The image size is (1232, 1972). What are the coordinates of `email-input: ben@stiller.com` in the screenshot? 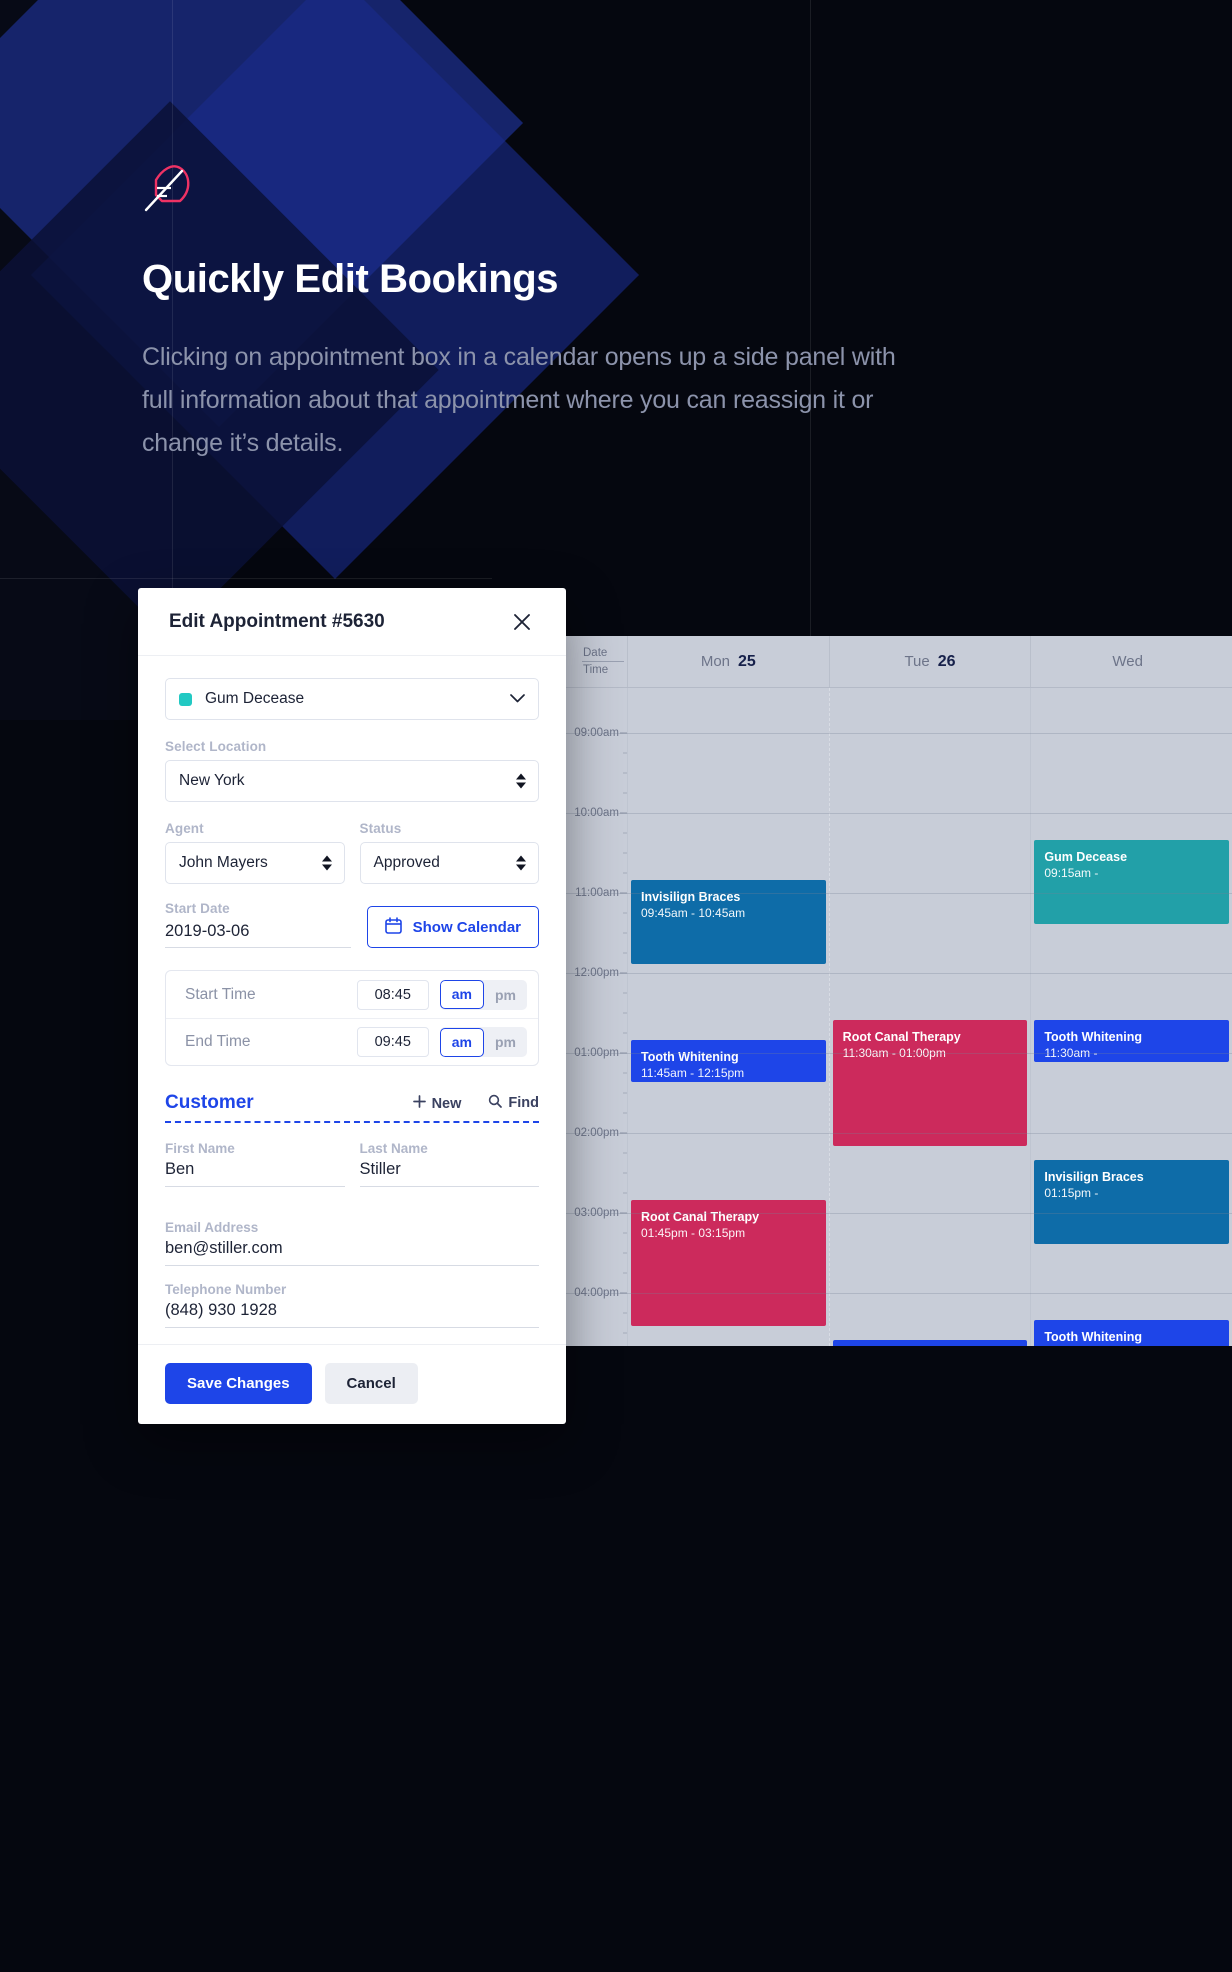 It's located at (352, 1252).